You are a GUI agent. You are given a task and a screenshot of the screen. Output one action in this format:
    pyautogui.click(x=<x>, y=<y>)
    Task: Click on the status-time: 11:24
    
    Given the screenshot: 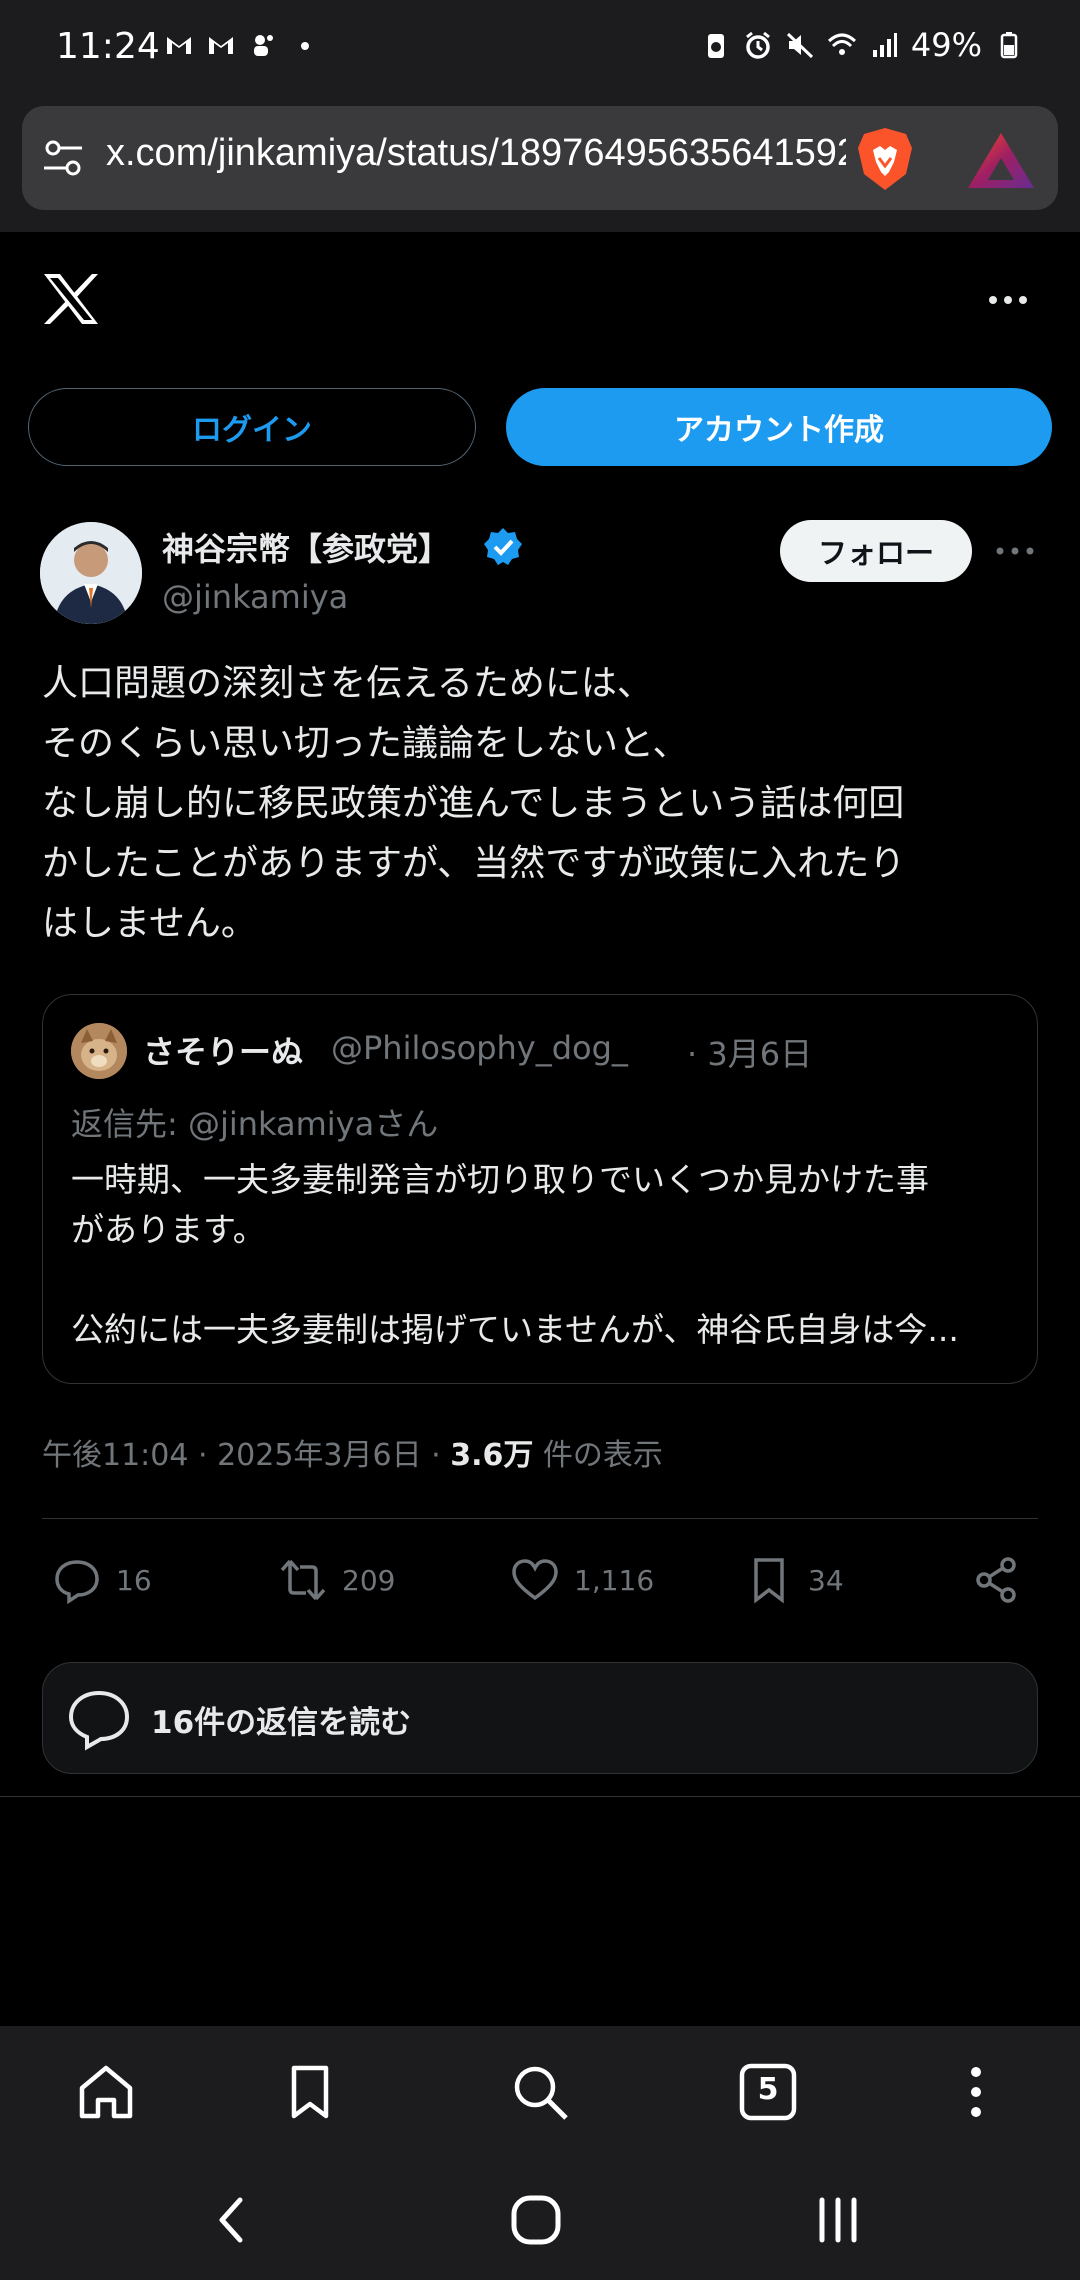 What is the action you would take?
    pyautogui.click(x=108, y=46)
    